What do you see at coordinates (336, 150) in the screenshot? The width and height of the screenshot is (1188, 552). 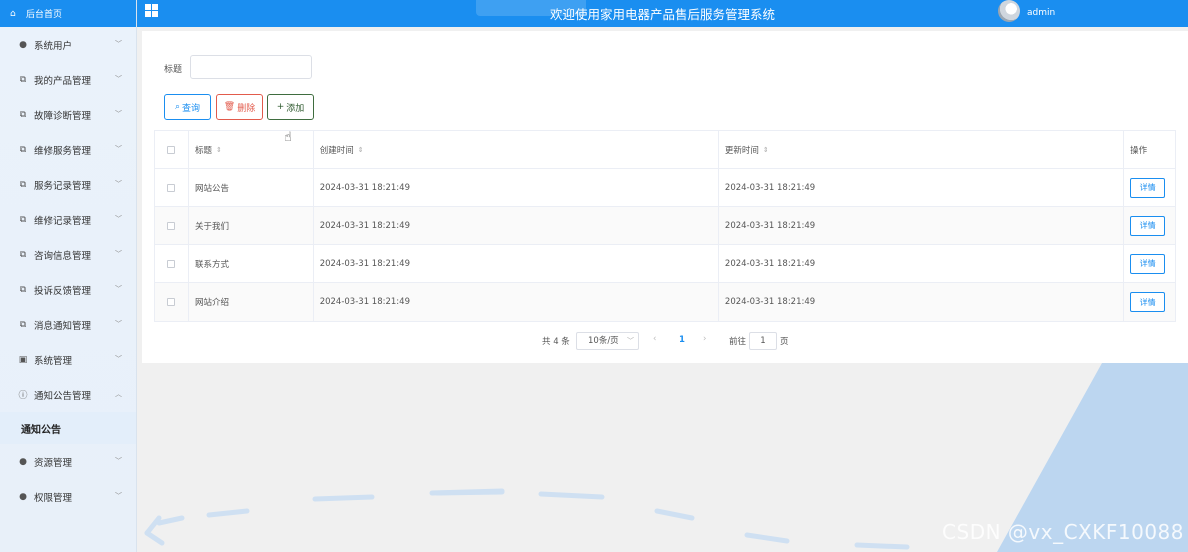 I see `header-created-label: 创建时间` at bounding box center [336, 150].